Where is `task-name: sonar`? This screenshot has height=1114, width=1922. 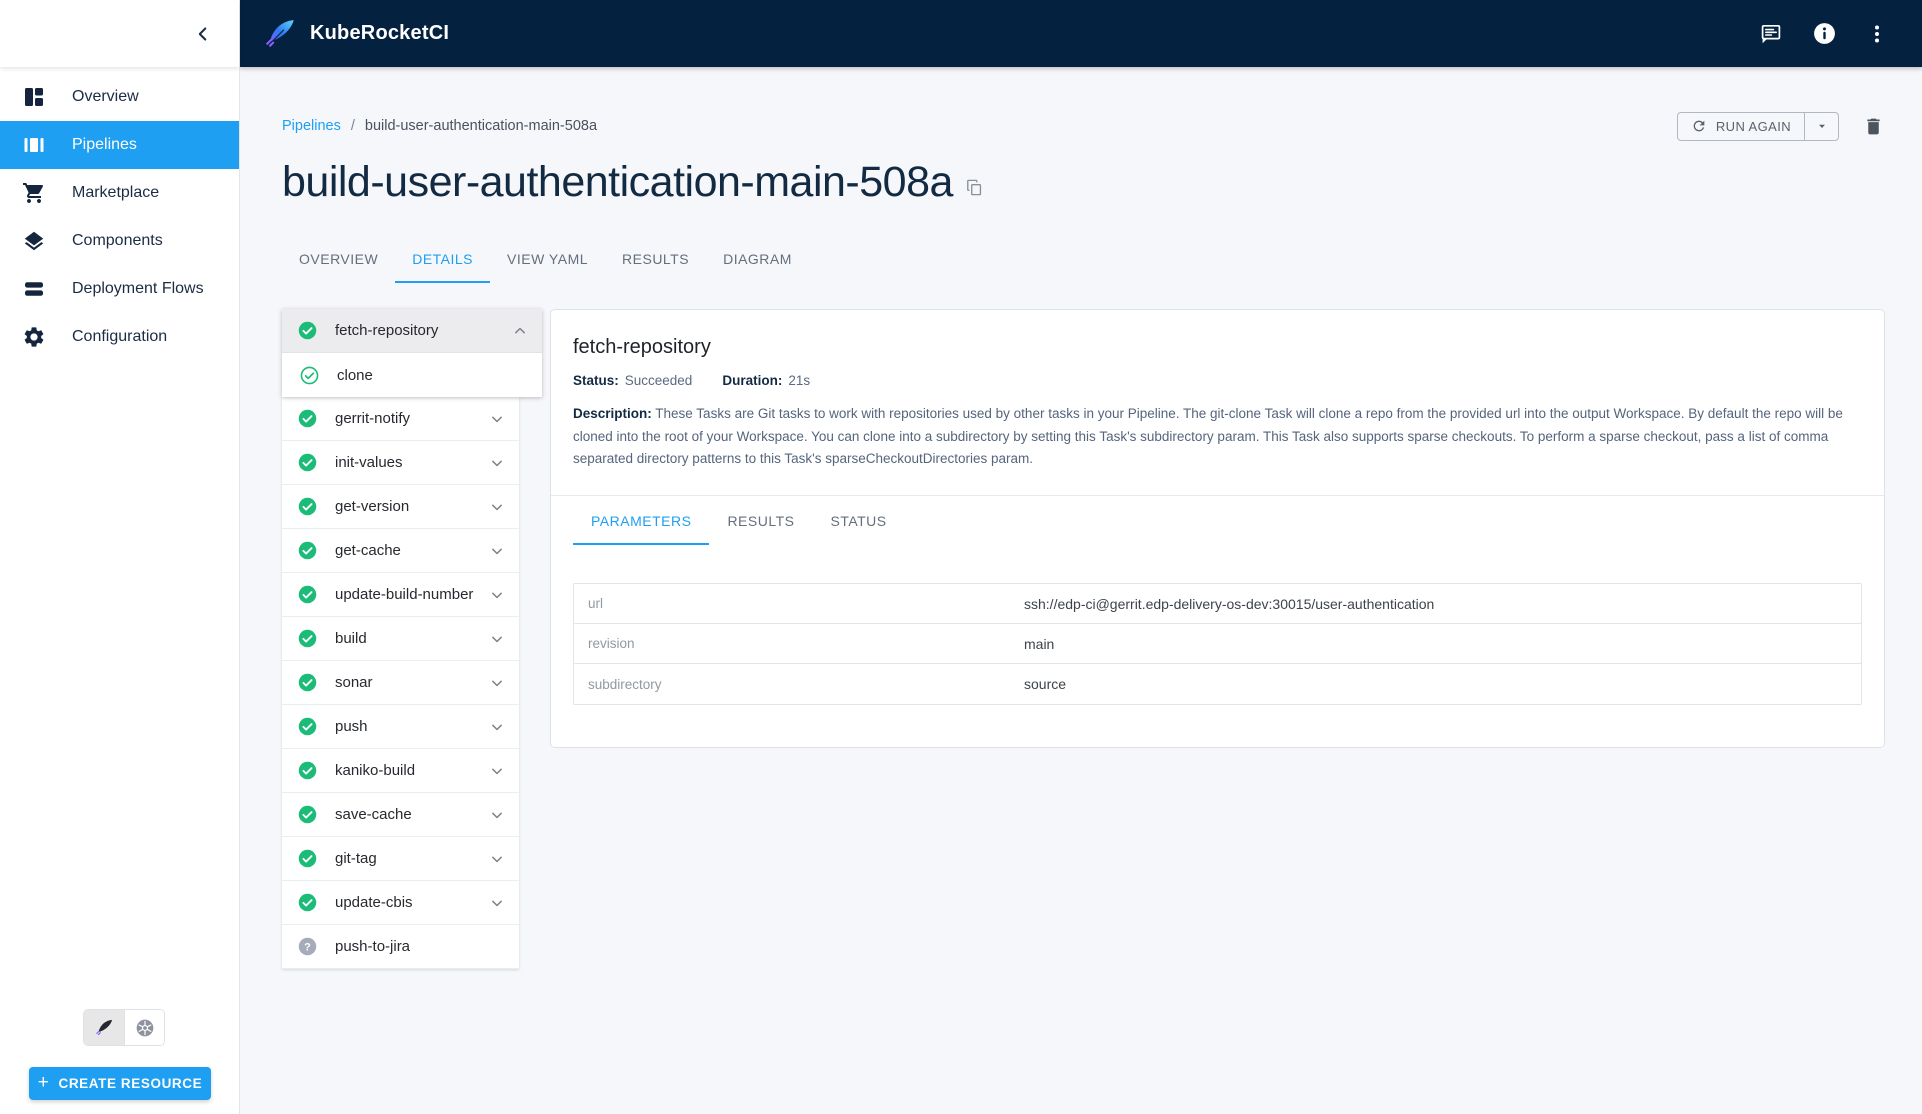 task-name: sonar is located at coordinates (354, 682).